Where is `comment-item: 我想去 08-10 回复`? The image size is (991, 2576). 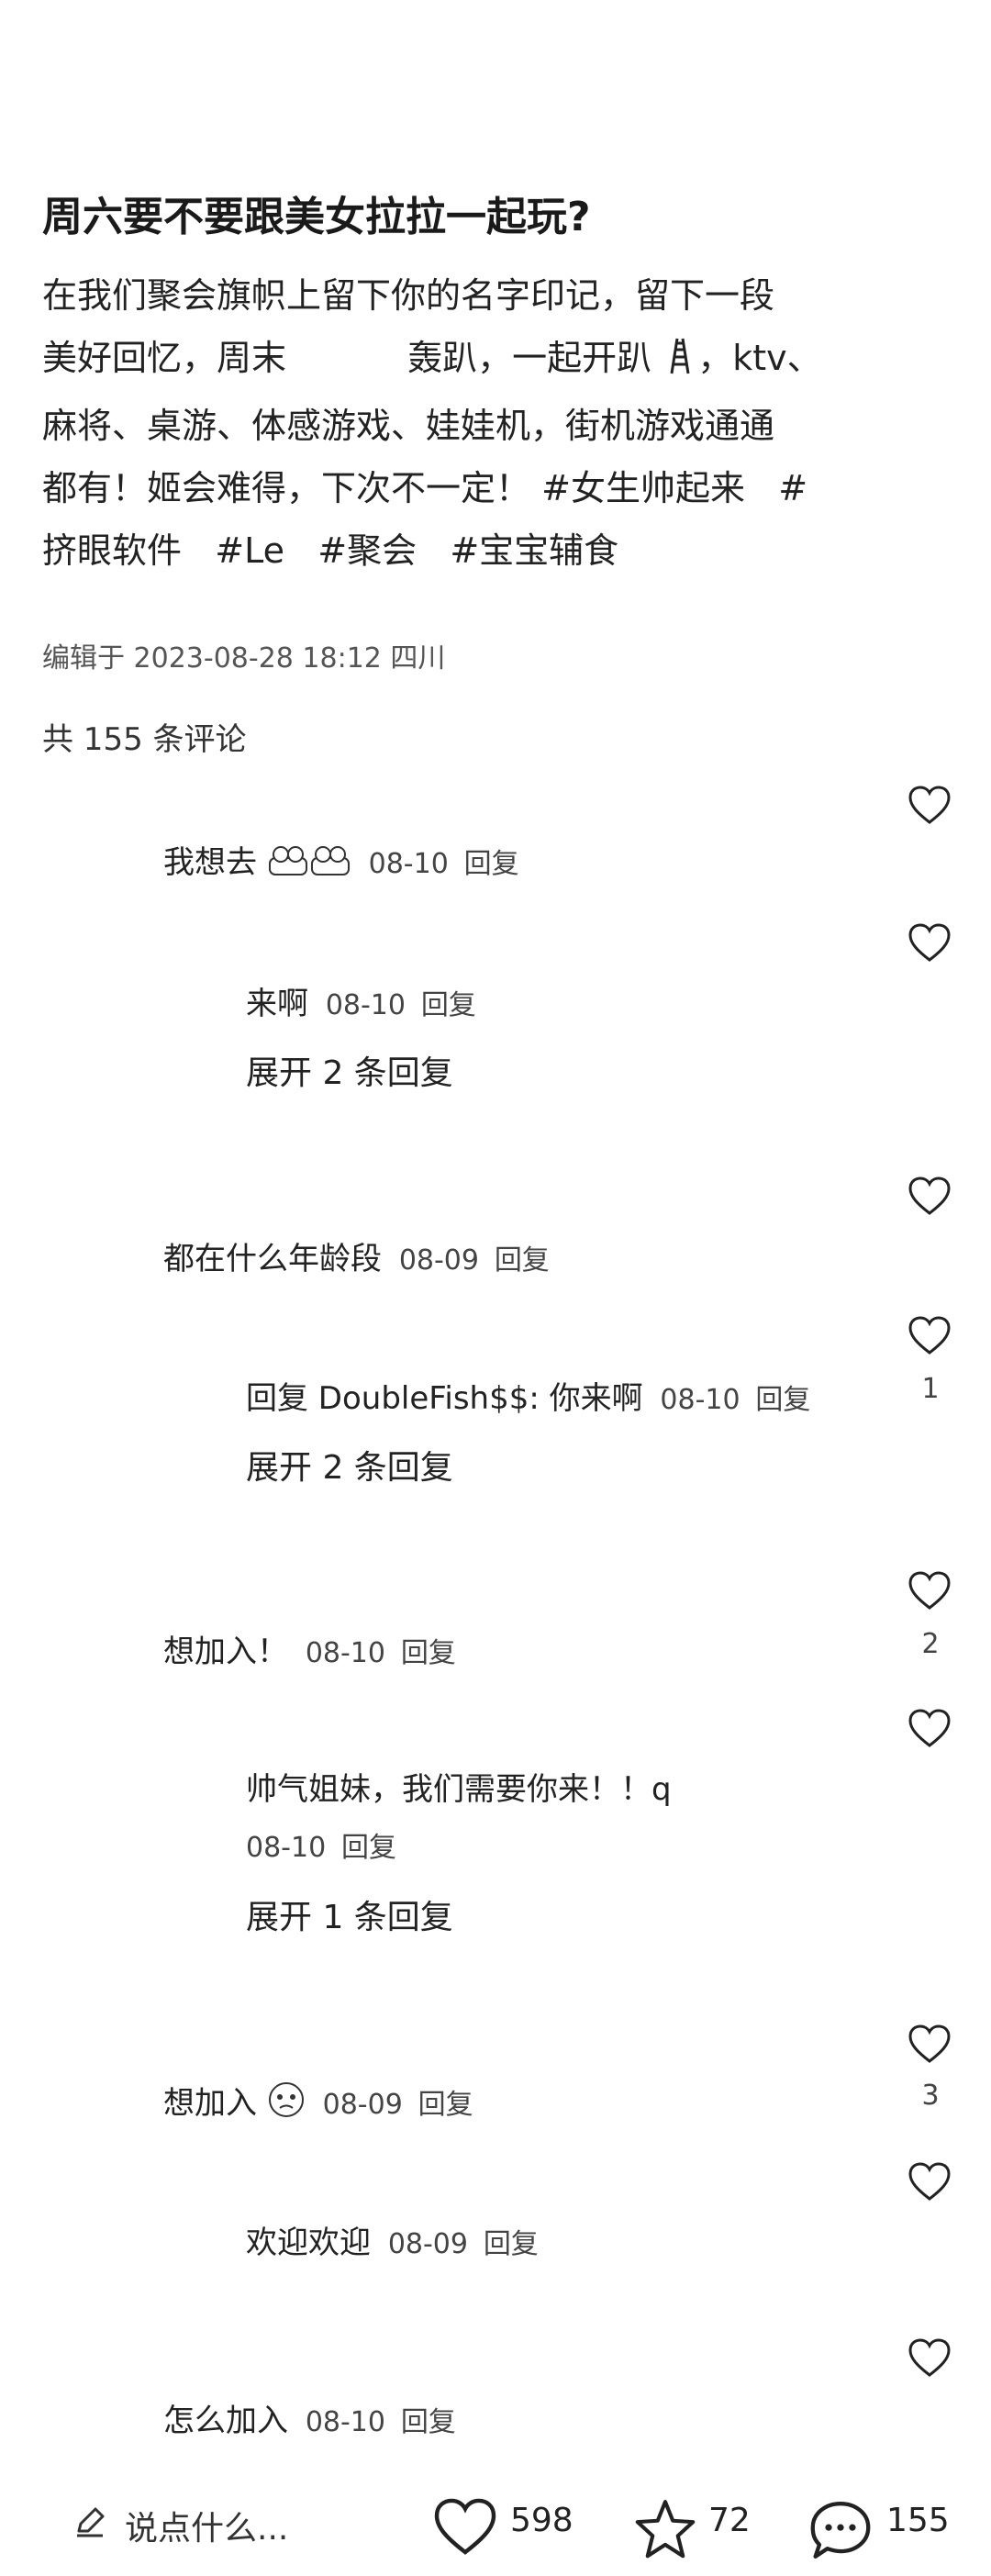
comment-item: 我想去 08-10 回复 is located at coordinates (341, 862).